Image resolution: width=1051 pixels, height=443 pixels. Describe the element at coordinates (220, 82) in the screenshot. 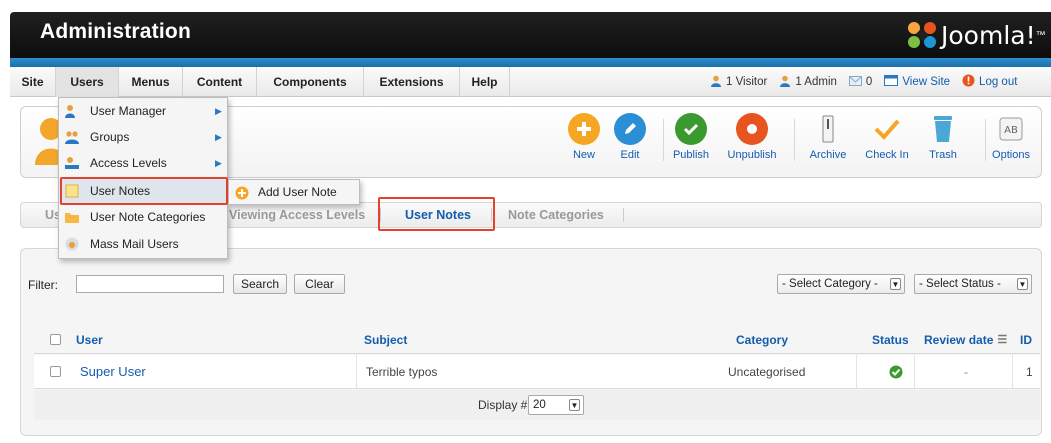

I see `menu-content: Content` at that location.